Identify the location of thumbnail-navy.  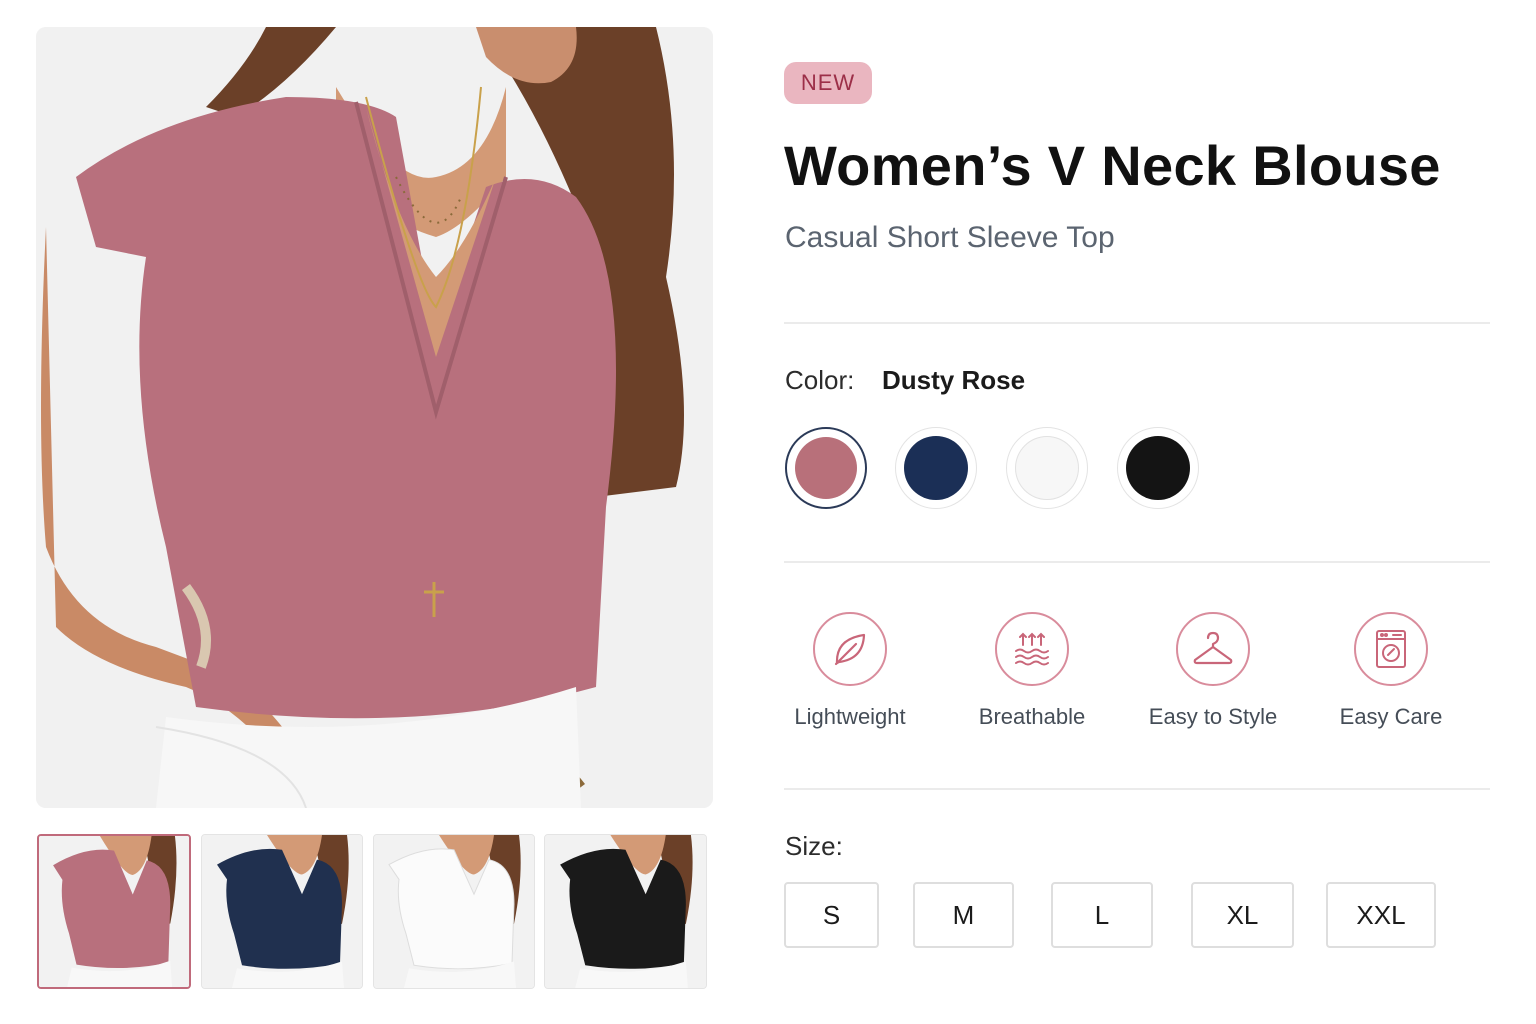
(282, 911).